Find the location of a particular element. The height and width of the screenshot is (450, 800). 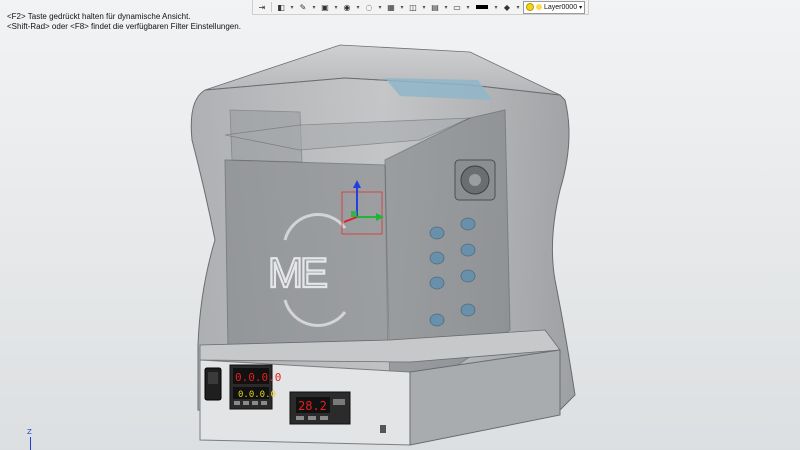

layer-icon: ◆ is located at coordinates (507, 7).